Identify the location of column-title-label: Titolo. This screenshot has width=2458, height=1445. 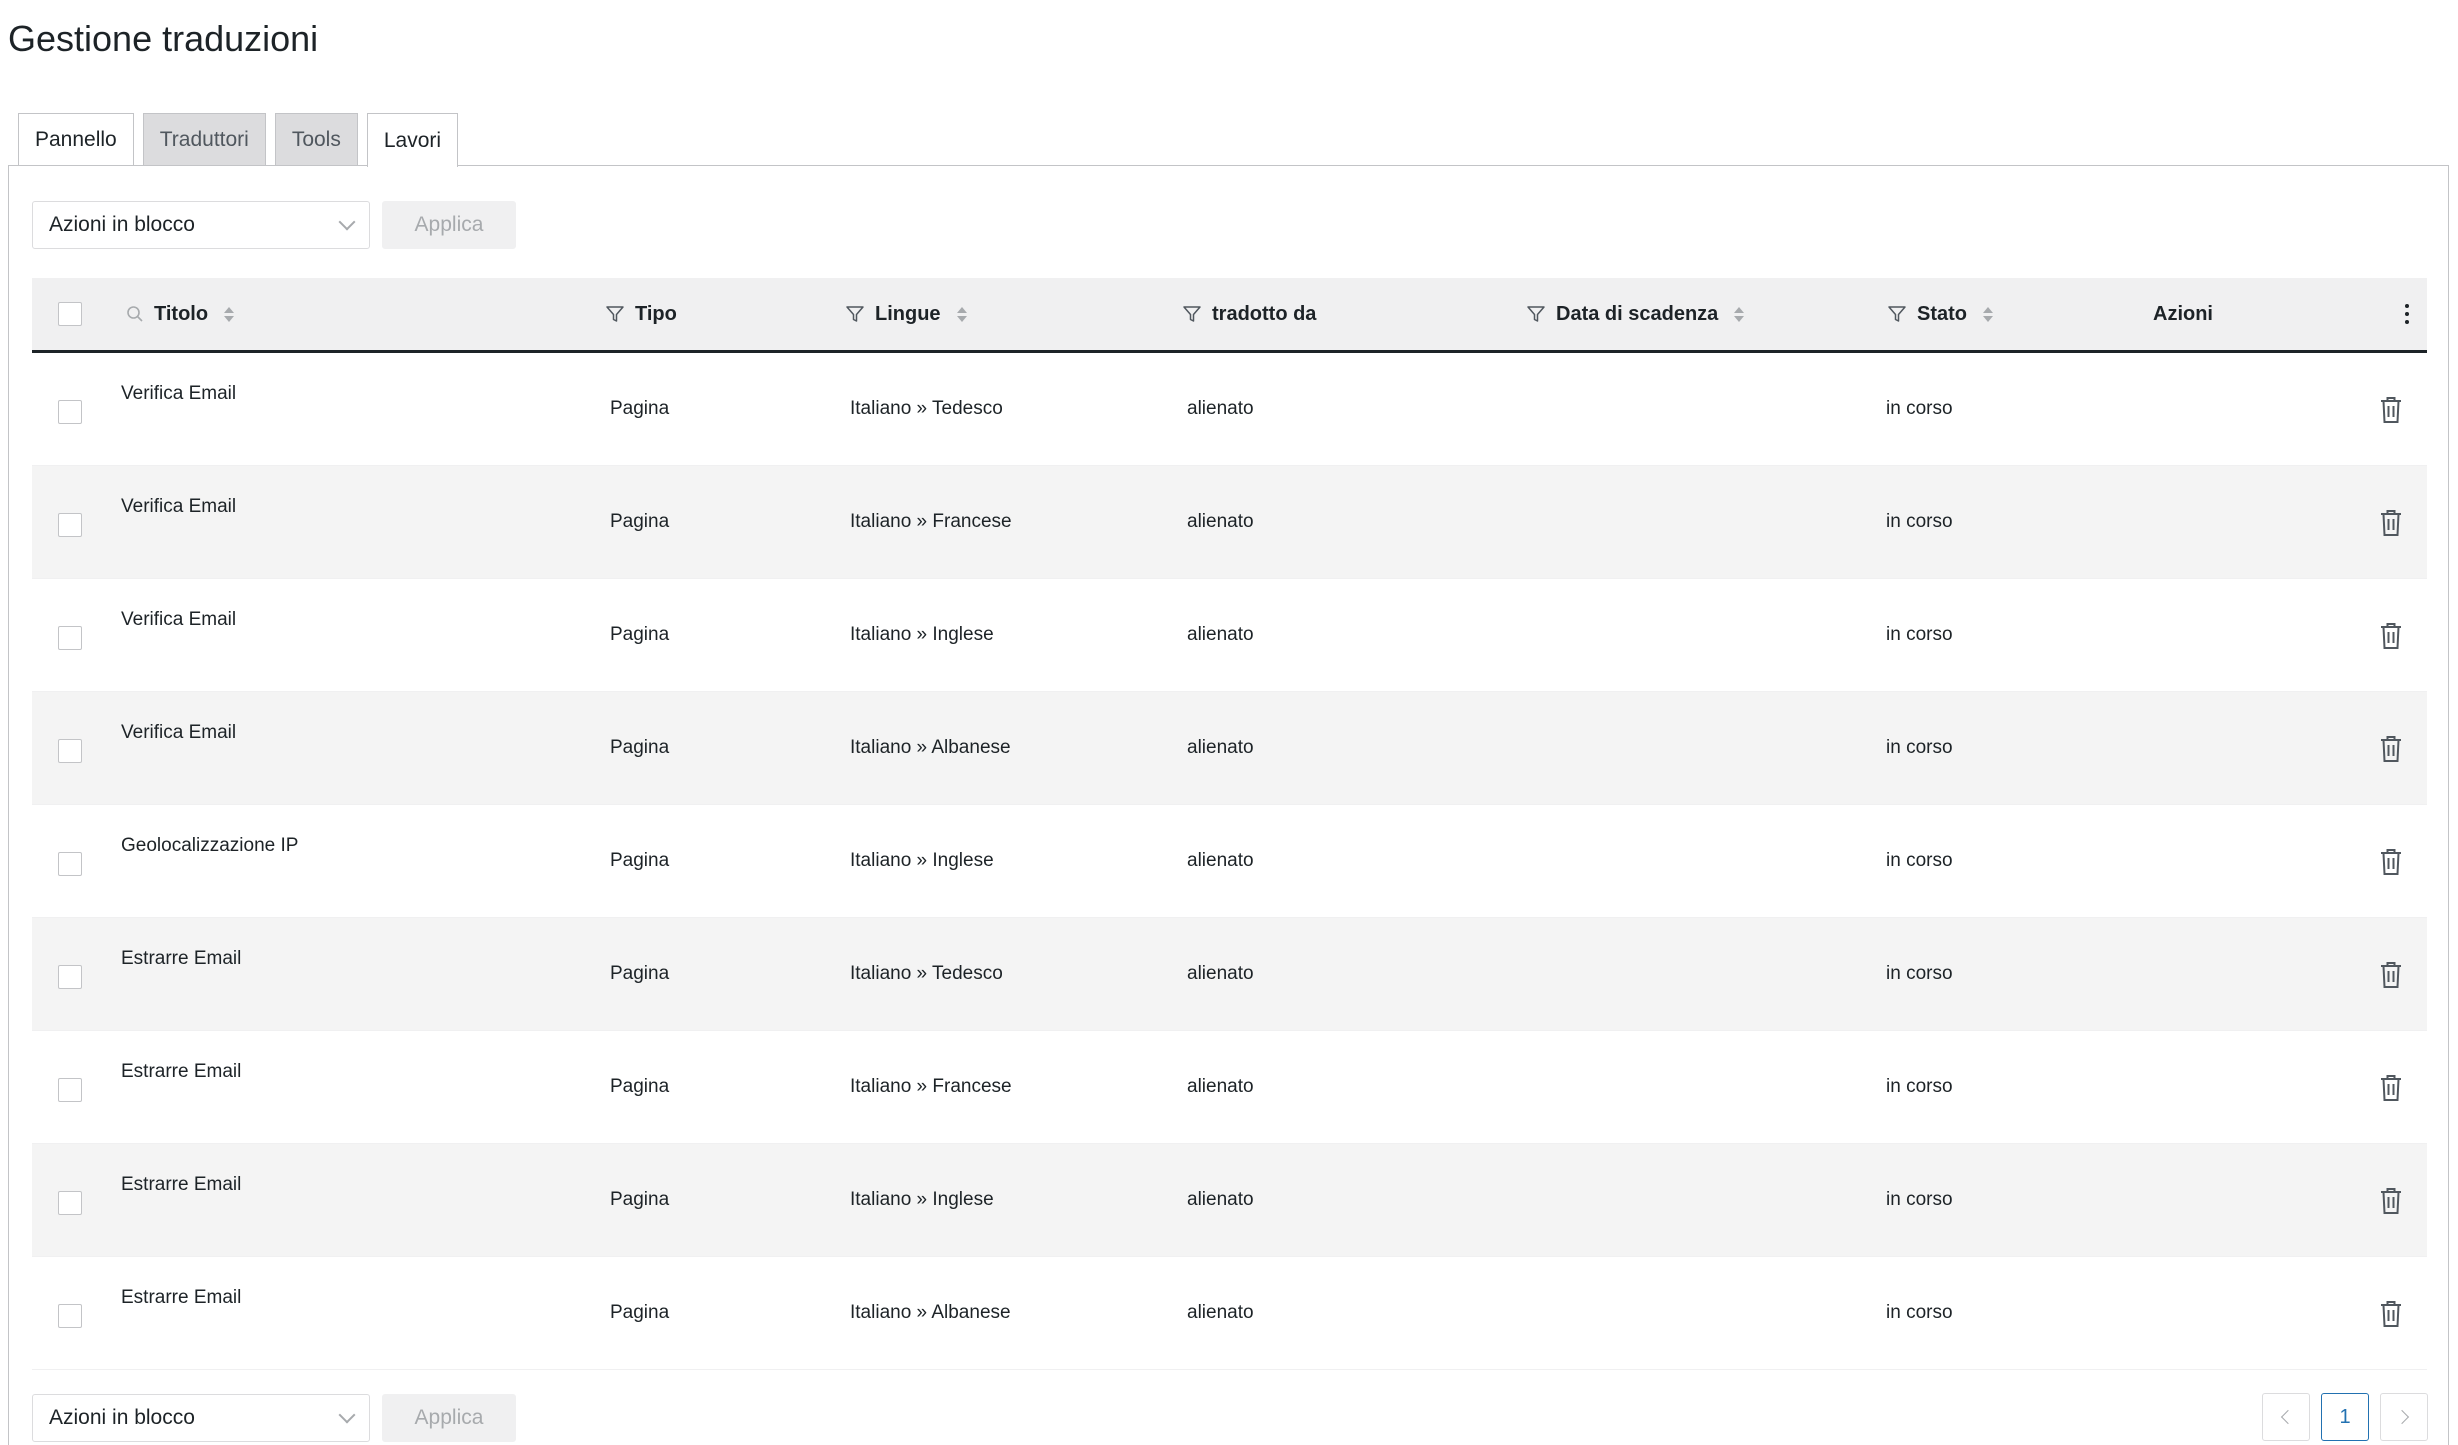
(181, 313).